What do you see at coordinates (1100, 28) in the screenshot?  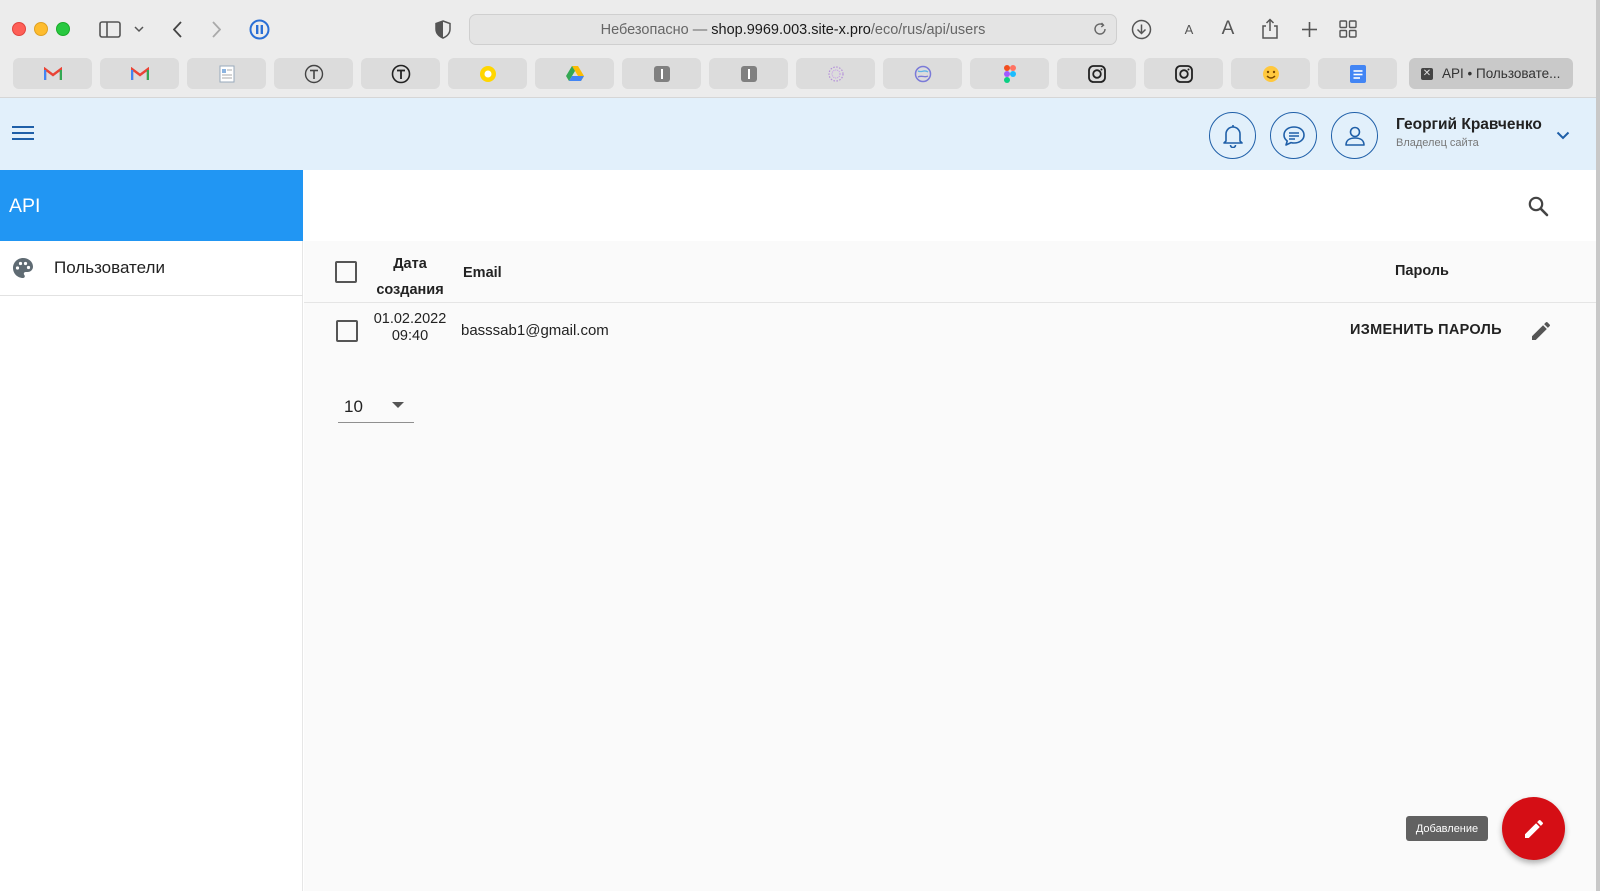 I see `reload-icon` at bounding box center [1100, 28].